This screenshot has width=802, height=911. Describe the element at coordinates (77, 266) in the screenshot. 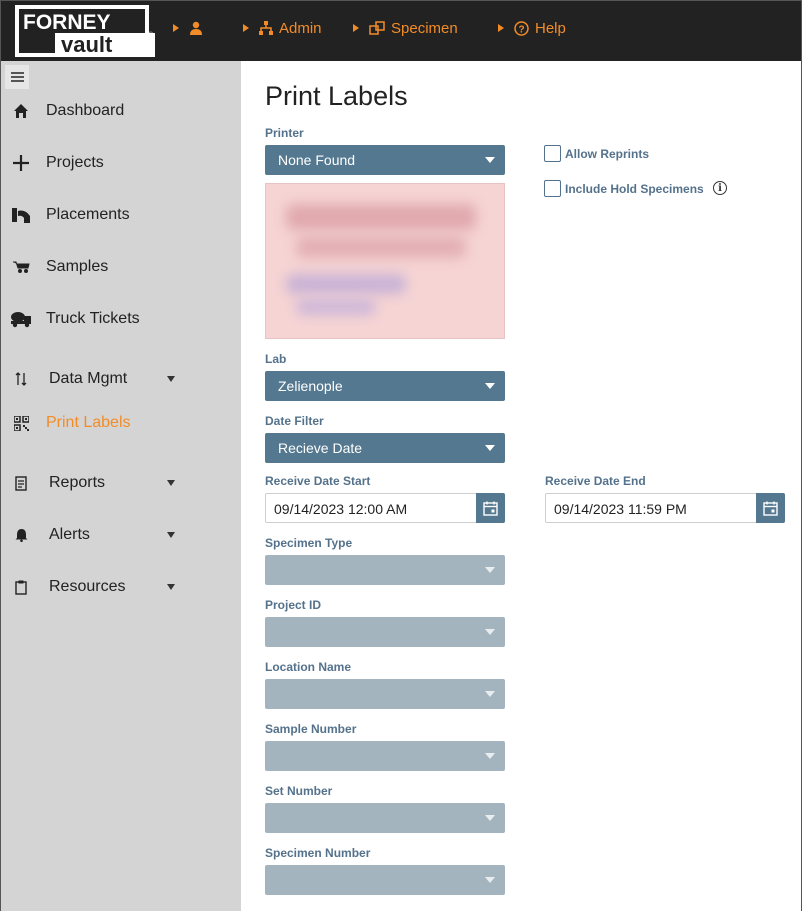

I see `sidebar-item-label: Samples` at that location.